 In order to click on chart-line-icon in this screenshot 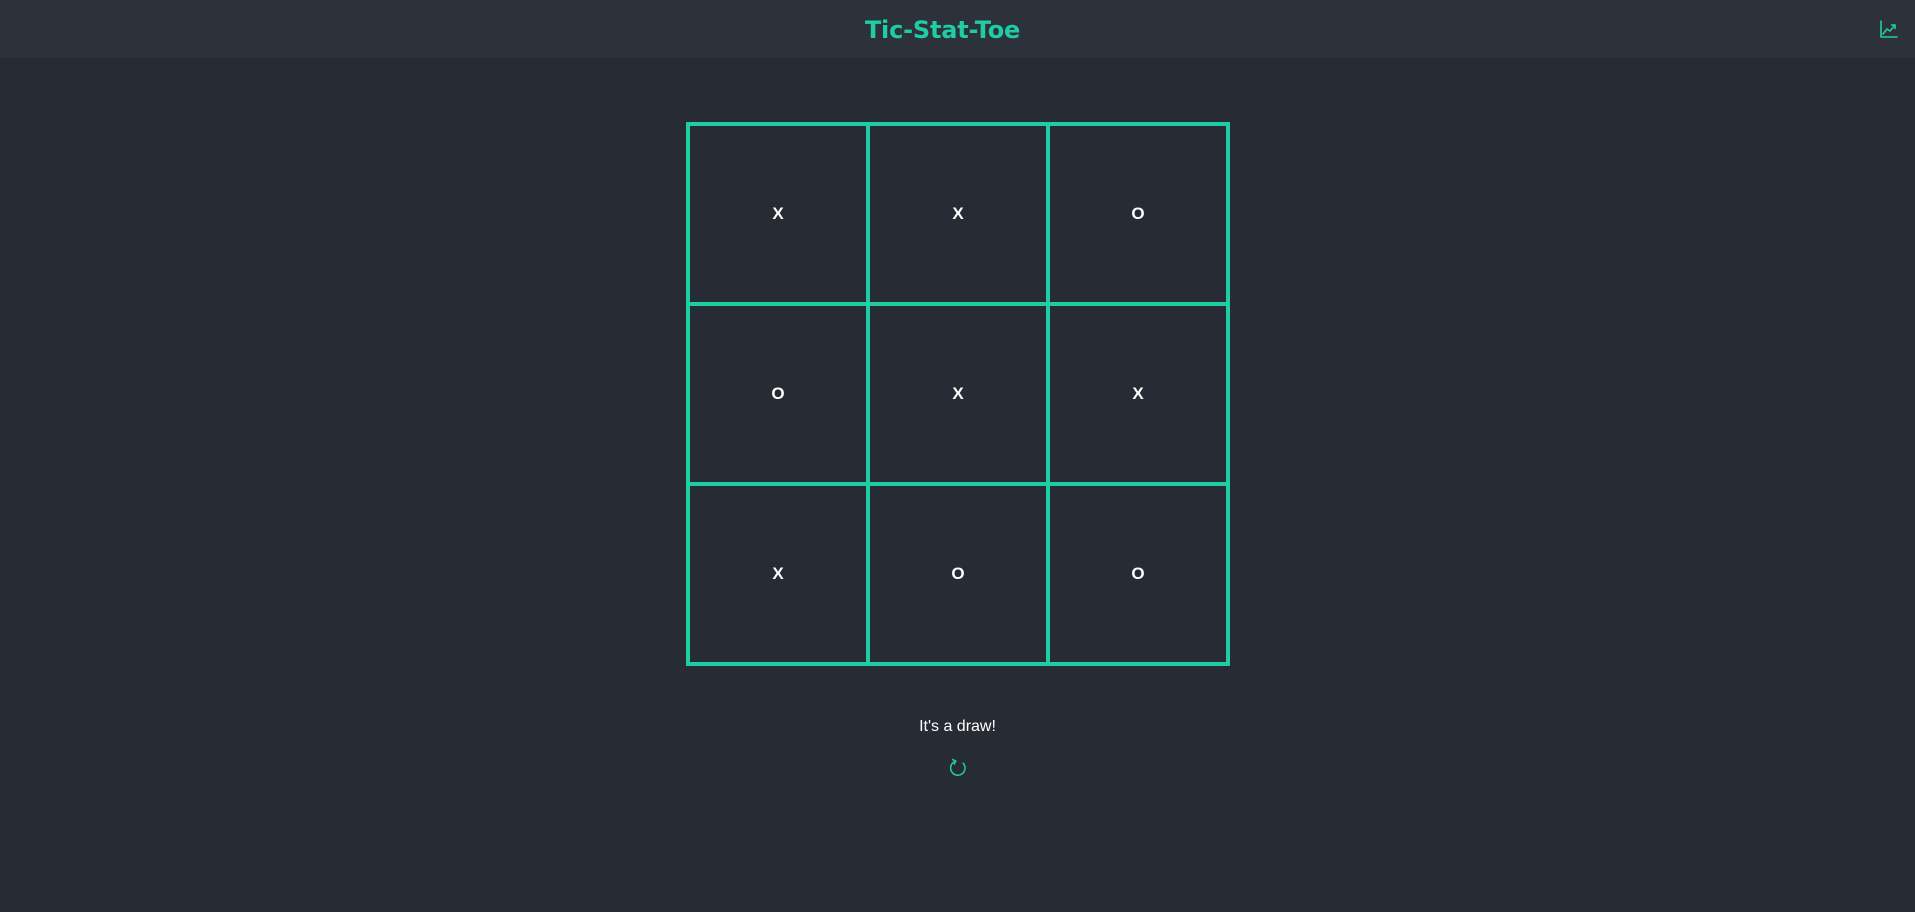, I will do `click(1889, 29)`.